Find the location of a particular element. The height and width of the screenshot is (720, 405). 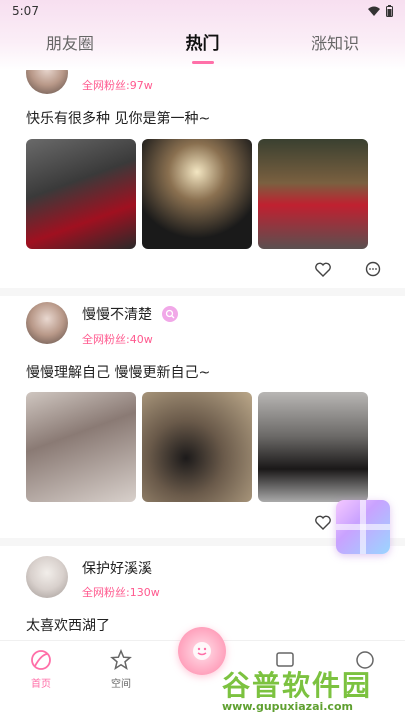

star-icon is located at coordinates (121, 660).